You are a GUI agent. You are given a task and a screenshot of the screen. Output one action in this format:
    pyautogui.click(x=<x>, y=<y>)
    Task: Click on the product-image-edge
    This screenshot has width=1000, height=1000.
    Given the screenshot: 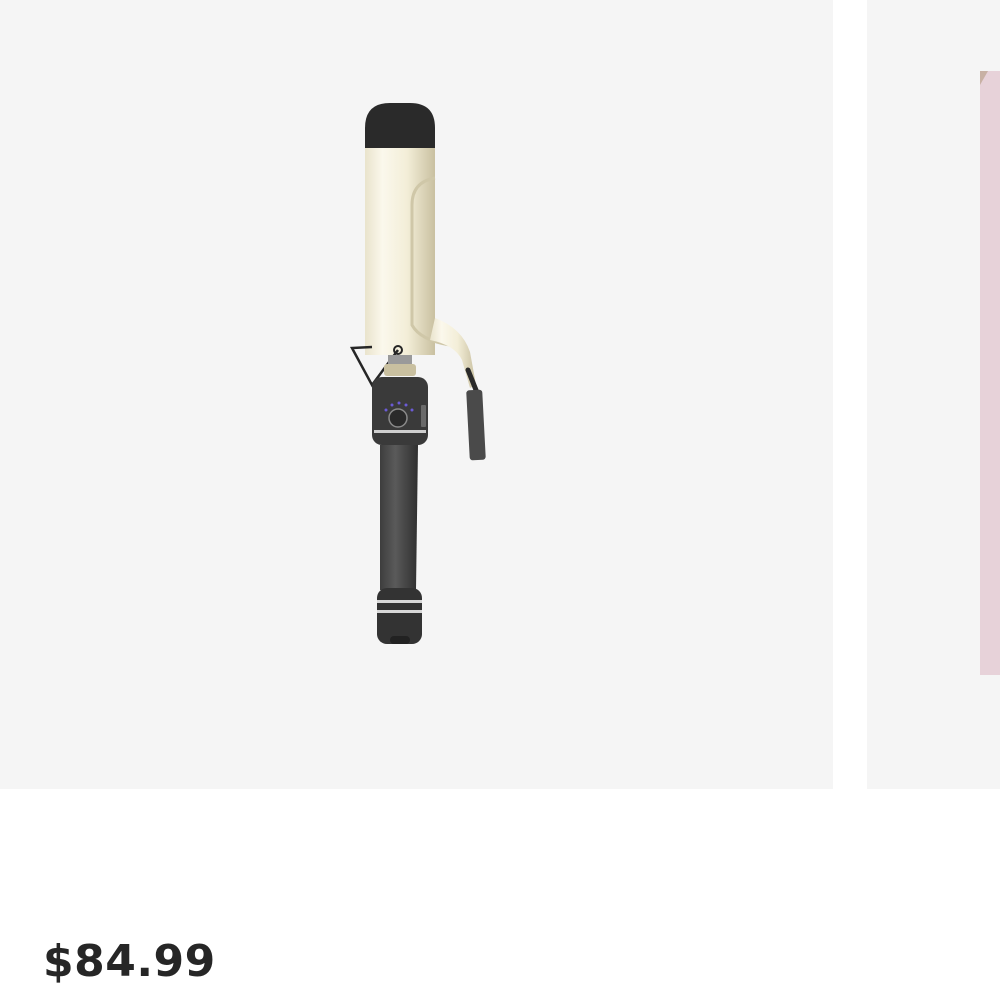 What is the action you would take?
    pyautogui.click(x=984, y=78)
    